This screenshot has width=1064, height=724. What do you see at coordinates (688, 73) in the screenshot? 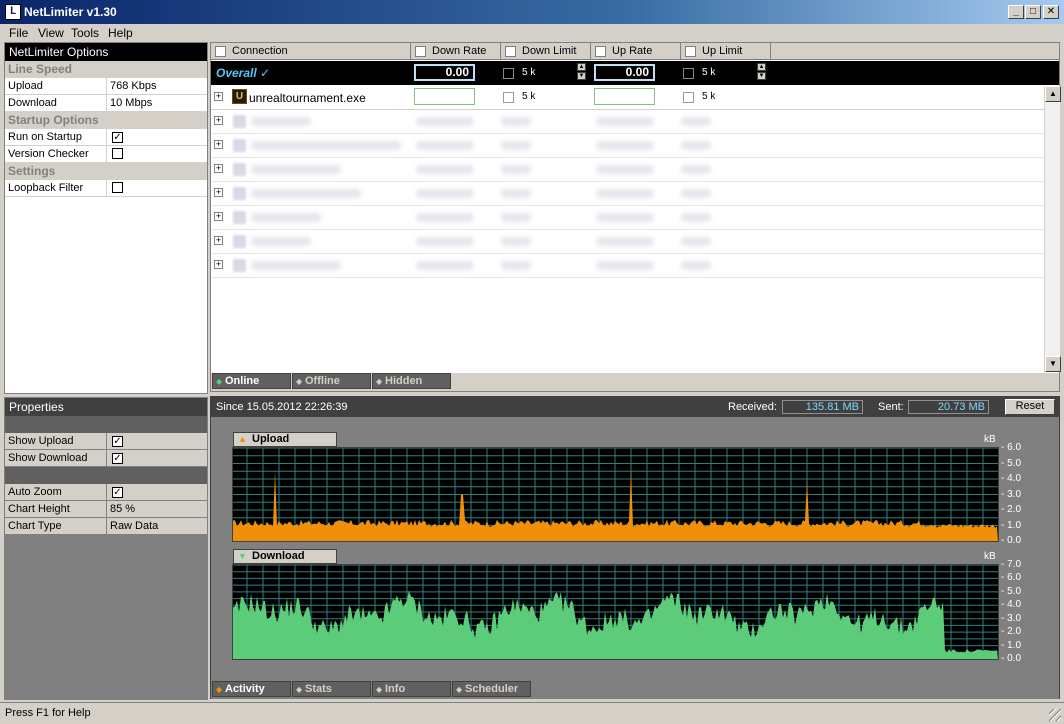
I see `overall-up-limit-checkbox` at bounding box center [688, 73].